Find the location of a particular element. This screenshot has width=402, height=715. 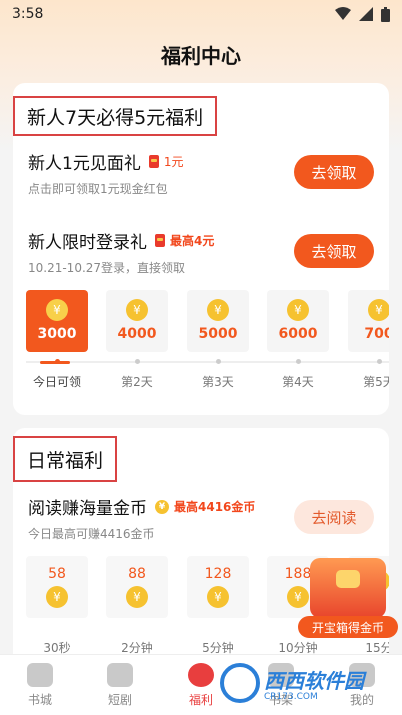

read-row: 阅读赚海量金币 ¥ 最高4416金币 今日最高可赚4416金币 去阅读 is located at coordinates (201, 518).